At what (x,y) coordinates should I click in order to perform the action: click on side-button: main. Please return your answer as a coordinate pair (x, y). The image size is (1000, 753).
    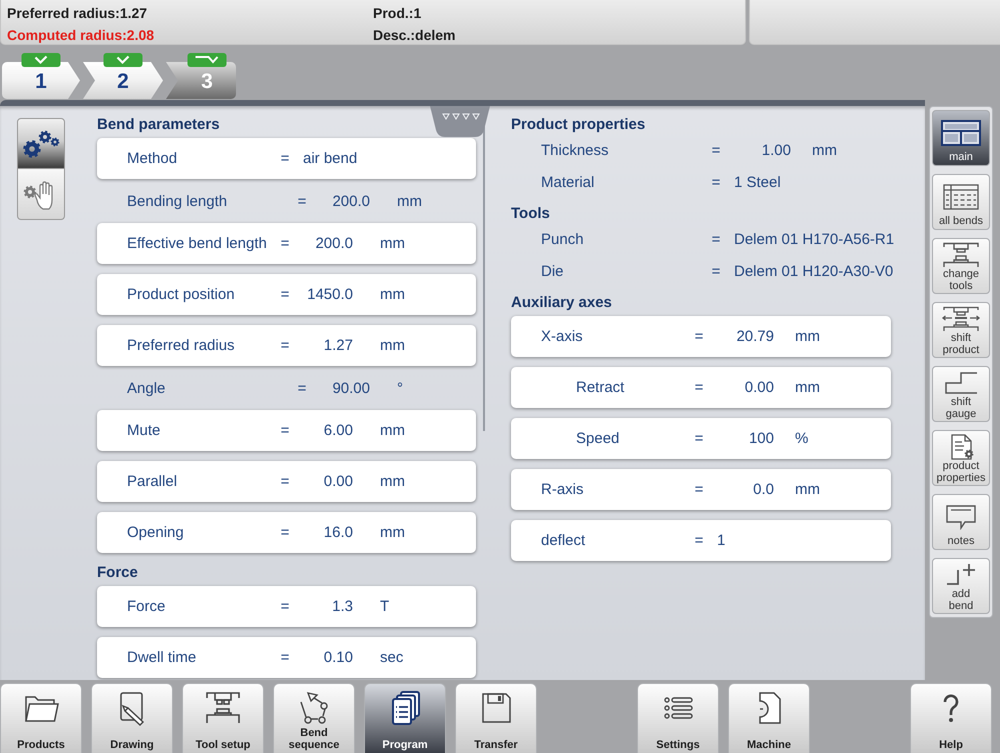
    Looking at the image, I should click on (961, 138).